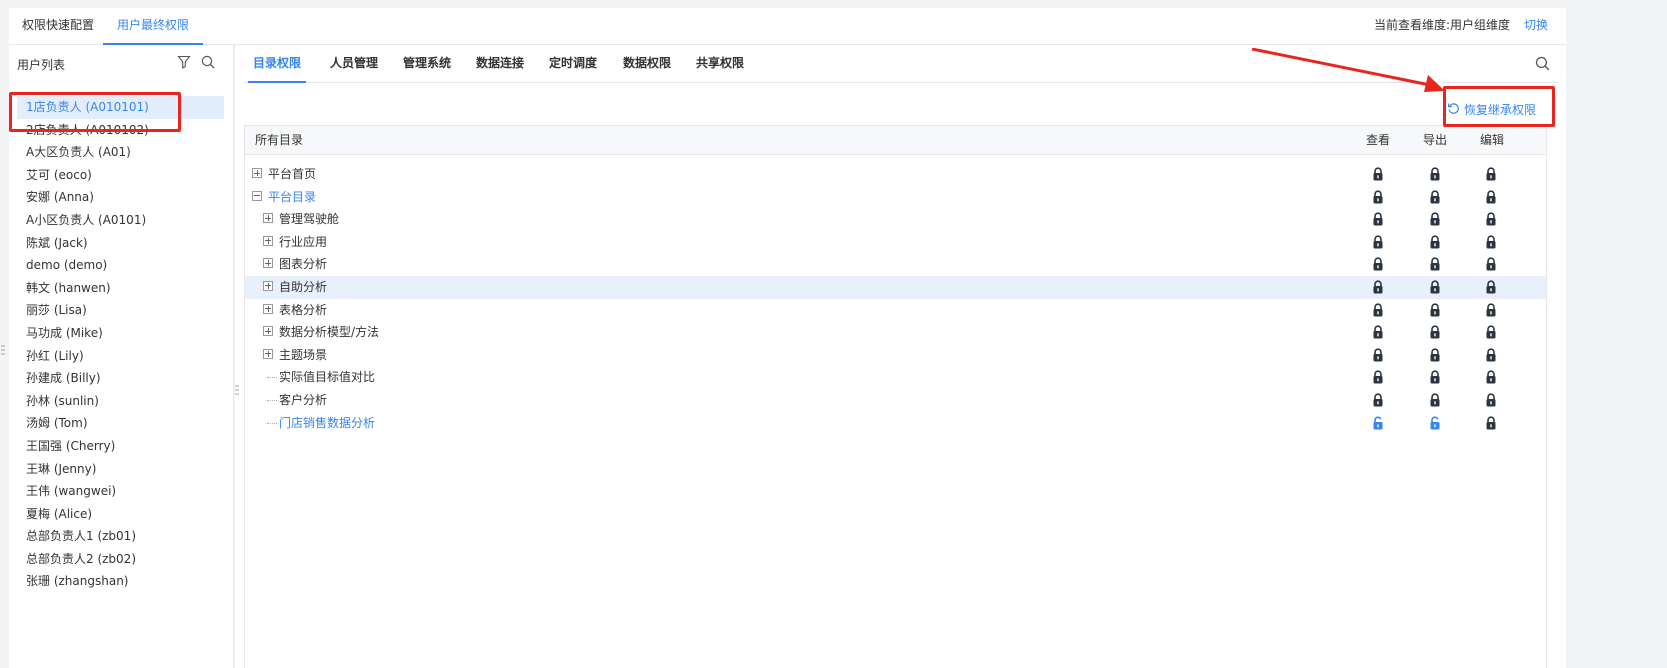 This screenshot has height=668, width=1667. I want to click on tree-row-label: 管理驾驶舱, so click(309, 219).